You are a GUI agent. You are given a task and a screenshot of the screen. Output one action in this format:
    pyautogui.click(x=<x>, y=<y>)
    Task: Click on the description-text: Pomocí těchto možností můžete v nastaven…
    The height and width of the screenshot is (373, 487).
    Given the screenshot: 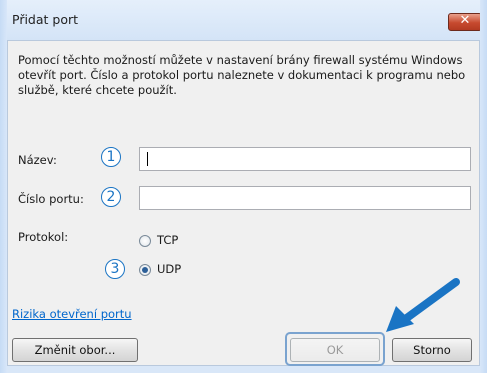 What is the action you would take?
    pyautogui.click(x=242, y=75)
    